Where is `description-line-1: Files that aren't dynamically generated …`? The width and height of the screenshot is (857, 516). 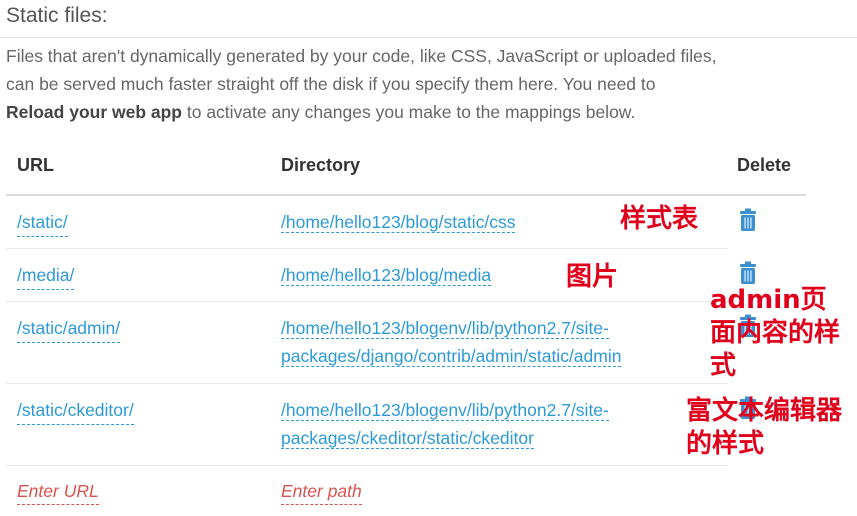 description-line-1: Files that aren't dynamically generated … is located at coordinates (361, 56).